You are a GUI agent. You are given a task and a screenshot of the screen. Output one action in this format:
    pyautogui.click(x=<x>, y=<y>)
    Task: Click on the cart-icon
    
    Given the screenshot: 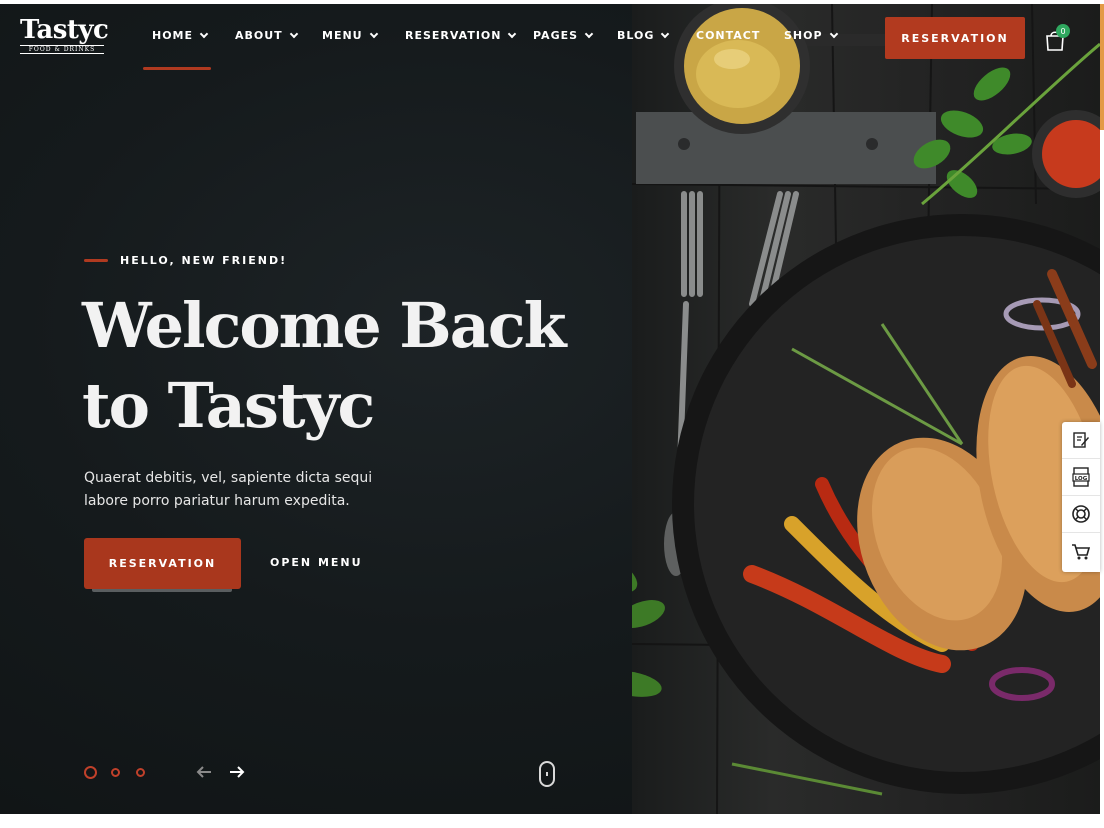 What is the action you would take?
    pyautogui.click(x=1081, y=551)
    